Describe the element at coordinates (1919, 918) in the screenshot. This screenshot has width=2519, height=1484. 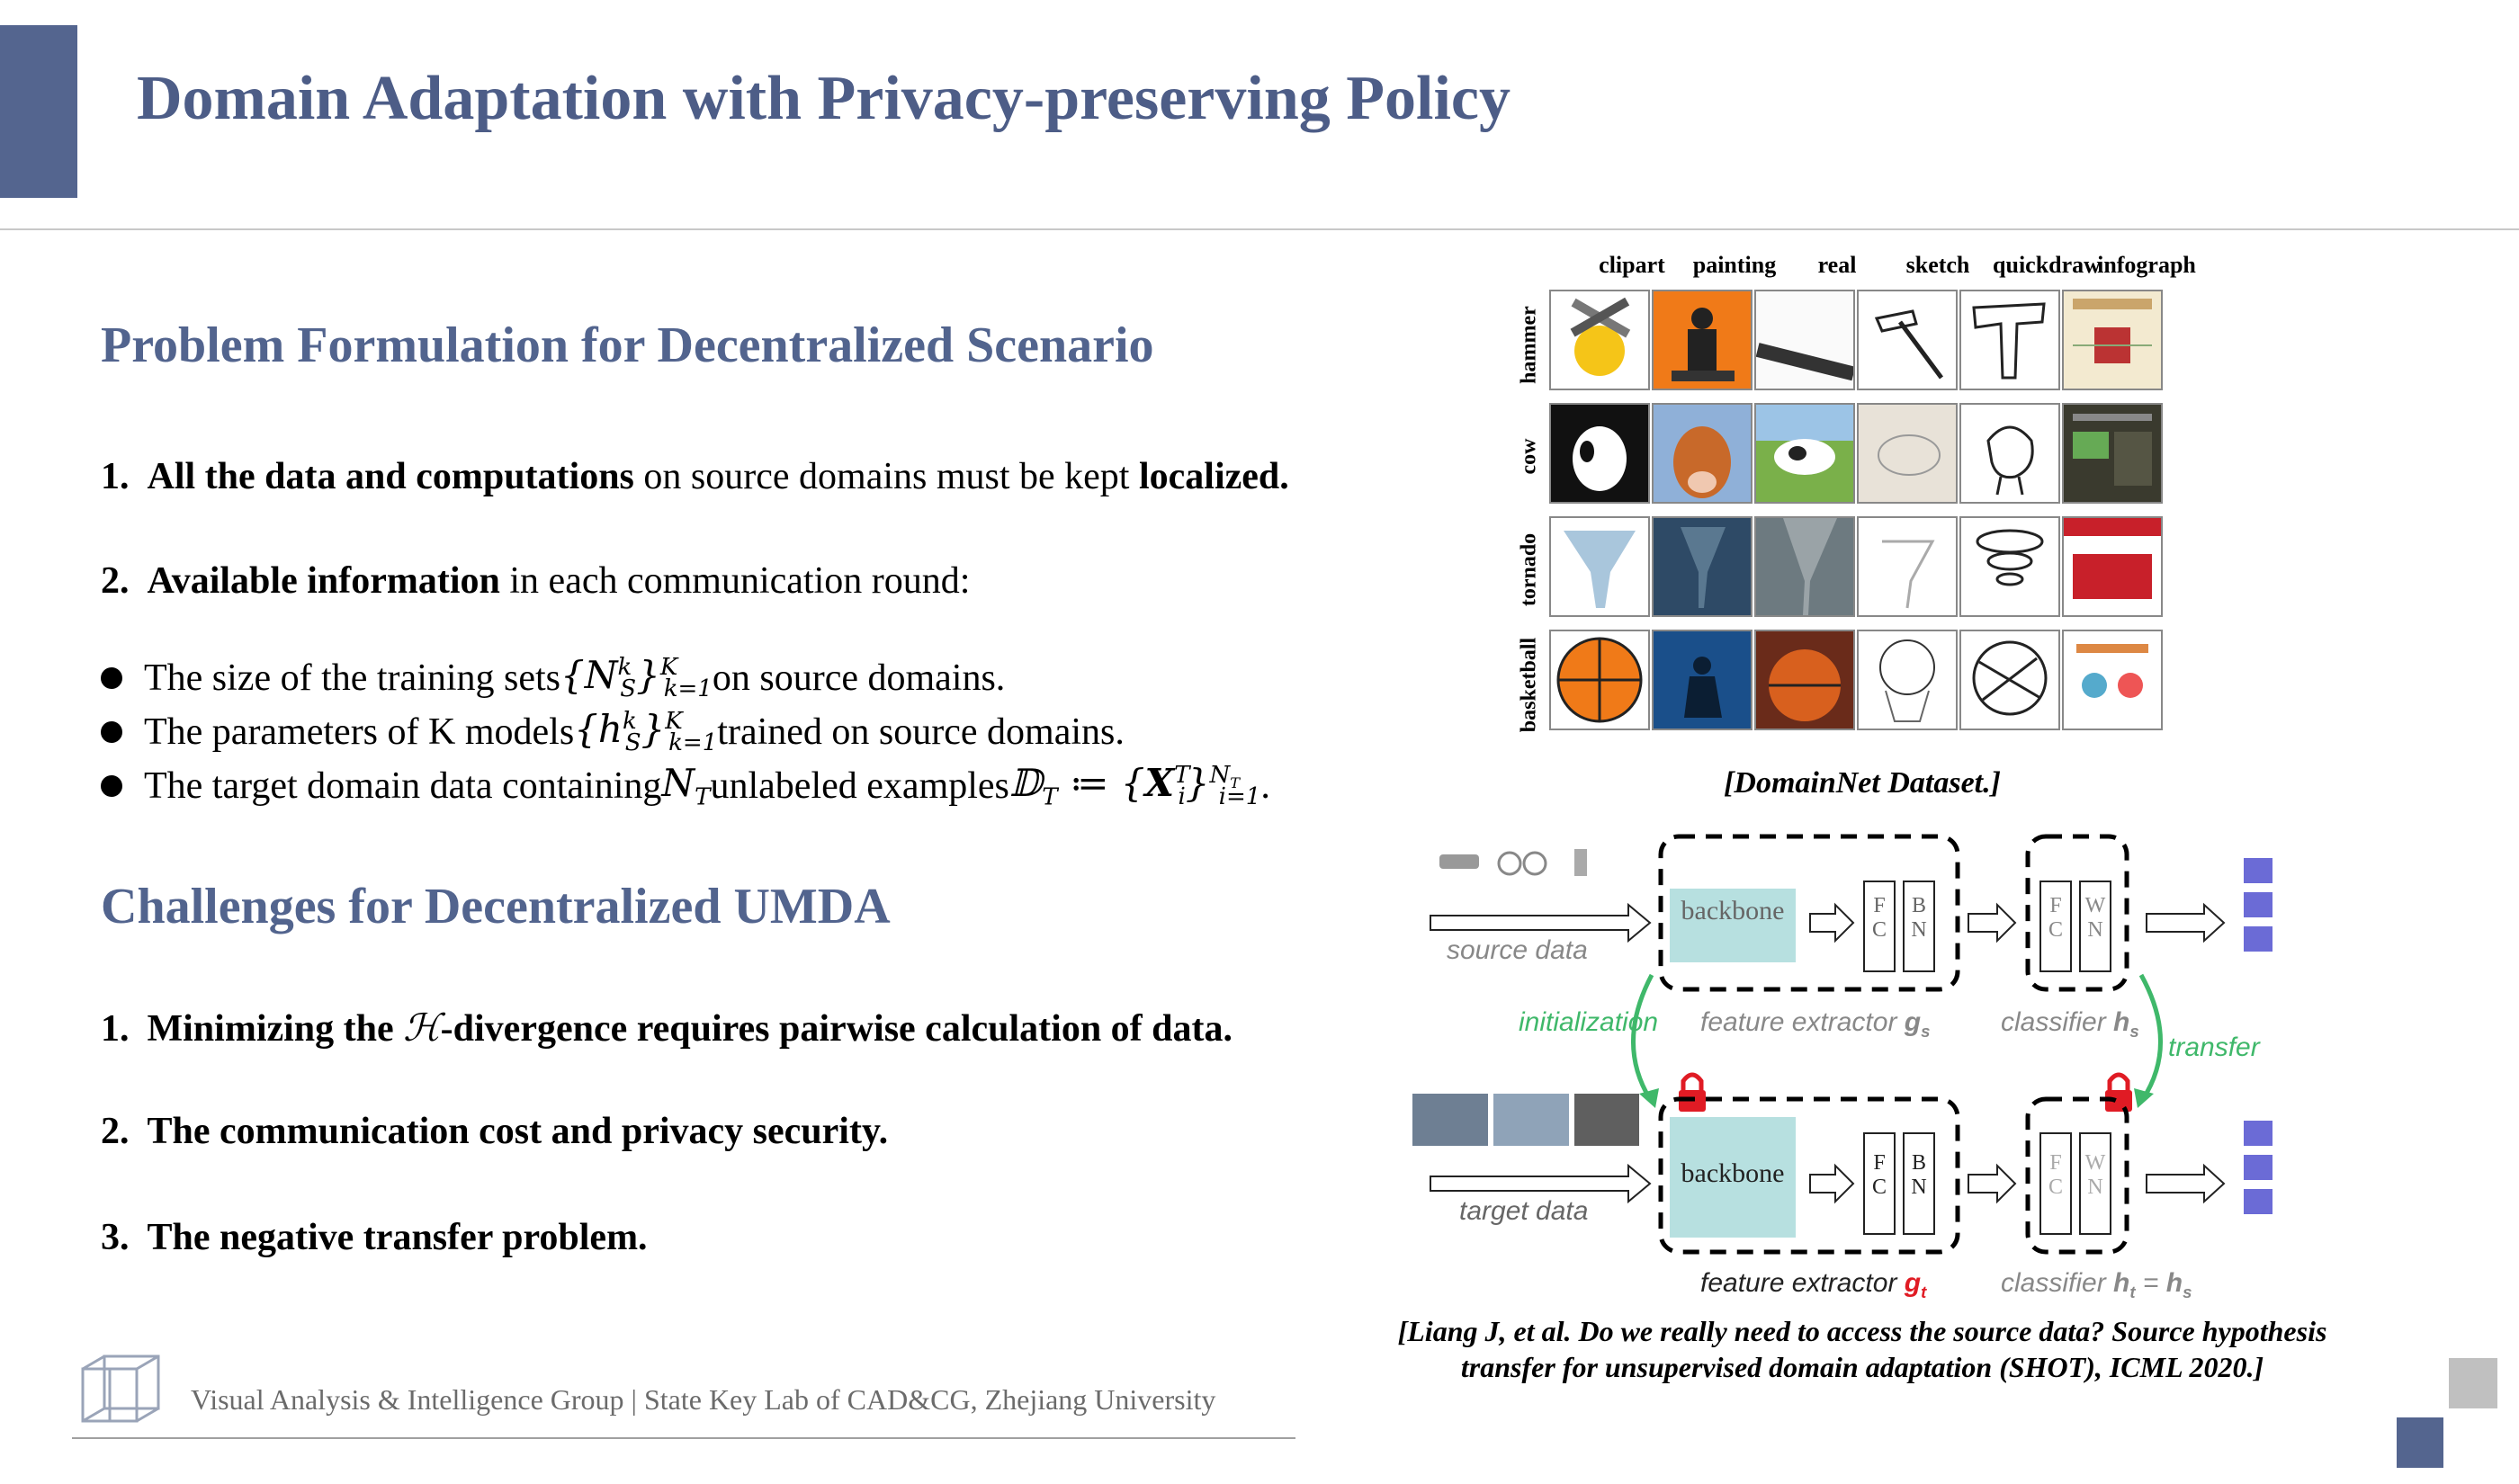
I see `source-bn-label: B N` at that location.